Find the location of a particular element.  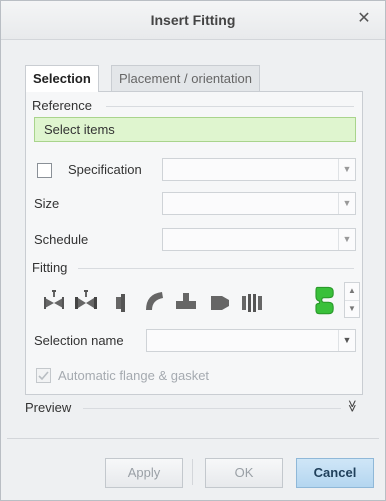

tab-selection: Selection is located at coordinates (62, 78).